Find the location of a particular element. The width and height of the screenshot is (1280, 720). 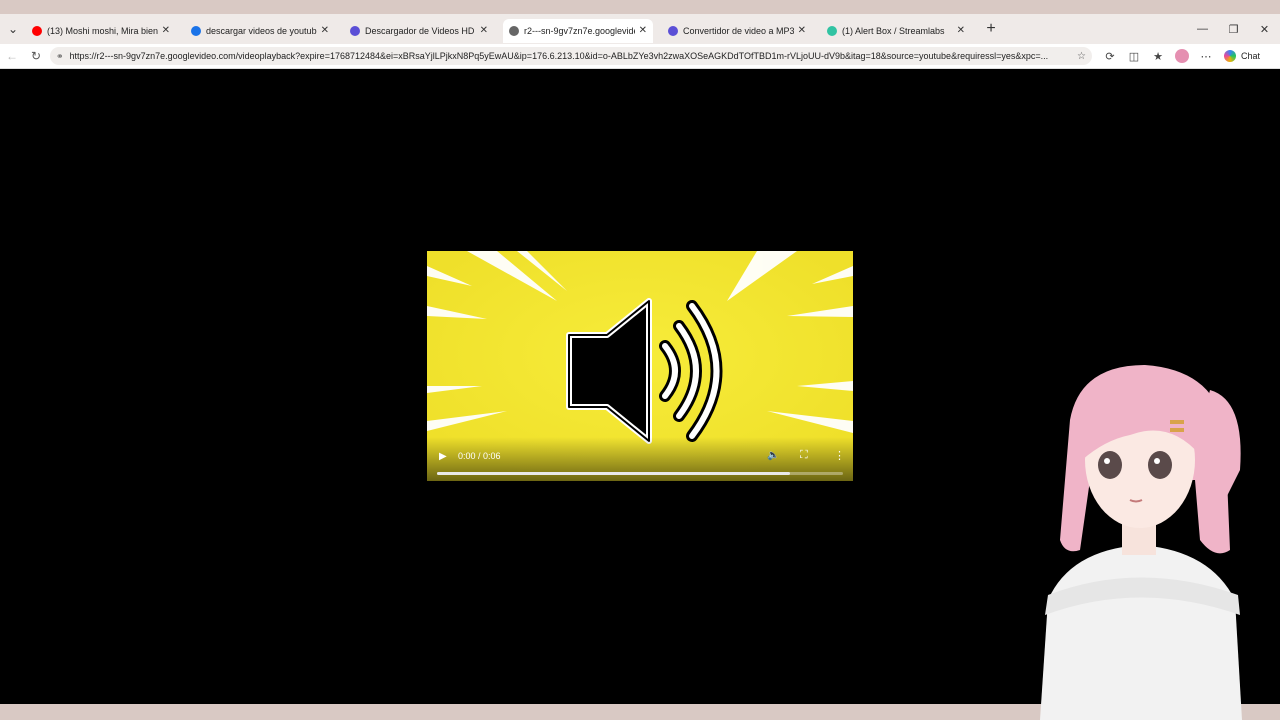

tab-title: Descargador de Videos HD de You is located at coordinates (420, 30).